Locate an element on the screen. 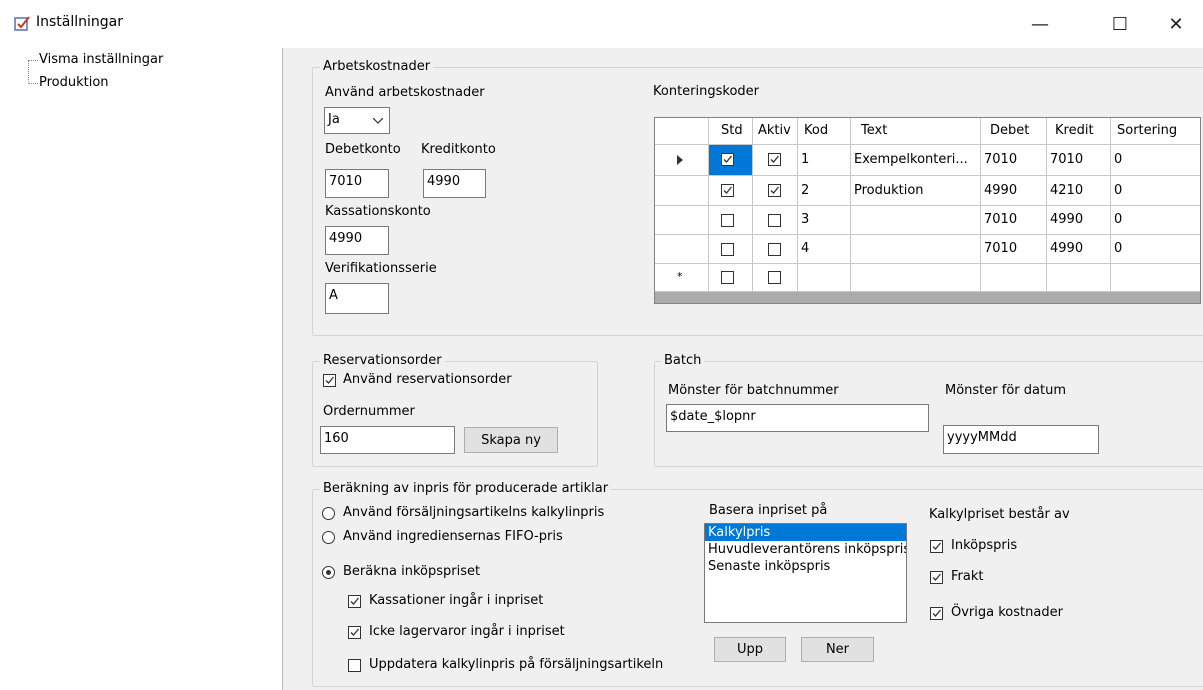  scrap-included-checkbox is located at coordinates (354, 601).